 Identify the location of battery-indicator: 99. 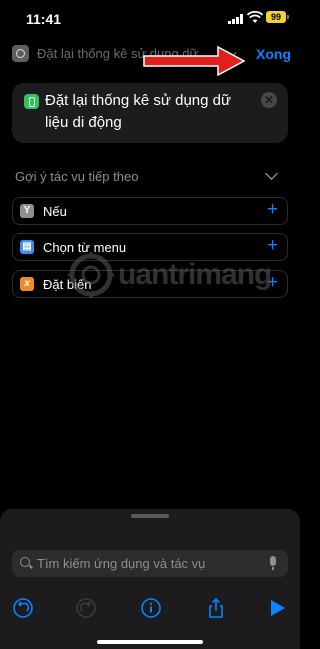
(277, 17).